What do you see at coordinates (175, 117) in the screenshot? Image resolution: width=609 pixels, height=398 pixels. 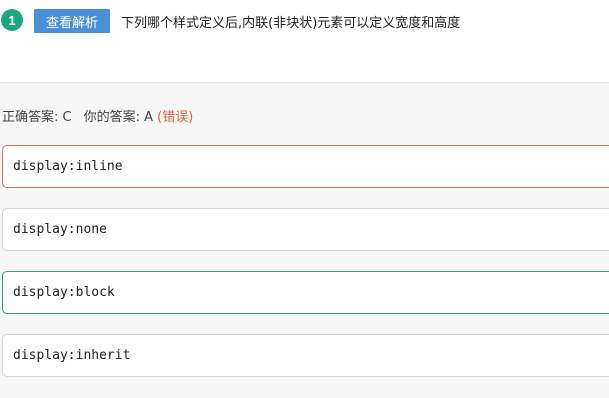 I see `result-status: (错误)` at bounding box center [175, 117].